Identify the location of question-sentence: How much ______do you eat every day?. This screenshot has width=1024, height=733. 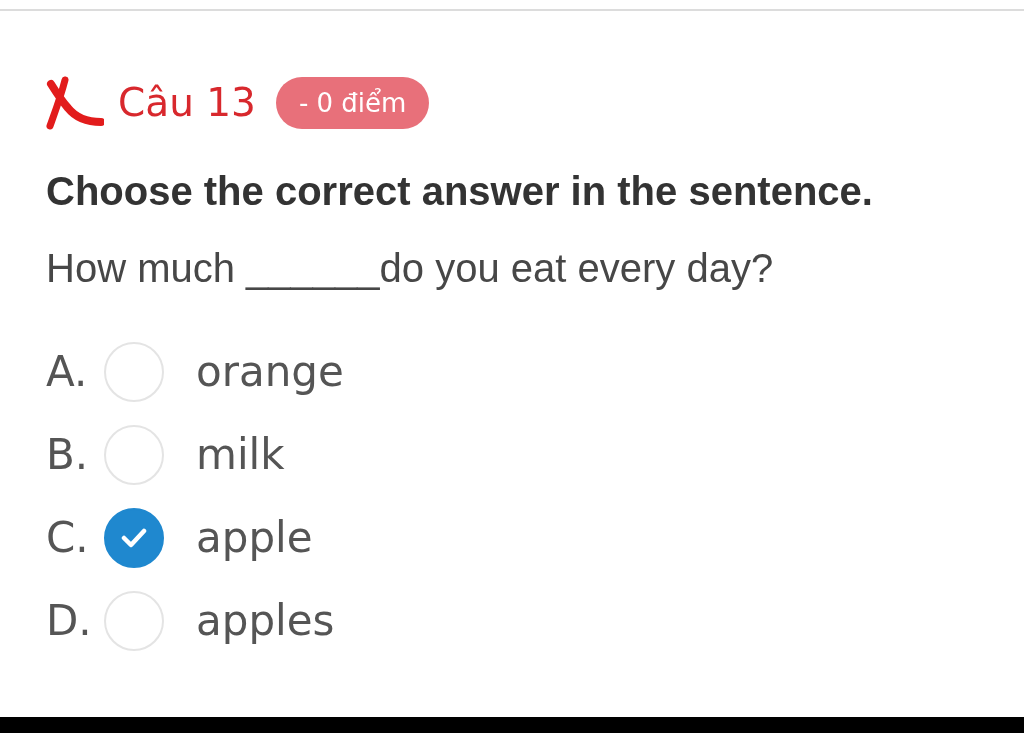
(410, 268).